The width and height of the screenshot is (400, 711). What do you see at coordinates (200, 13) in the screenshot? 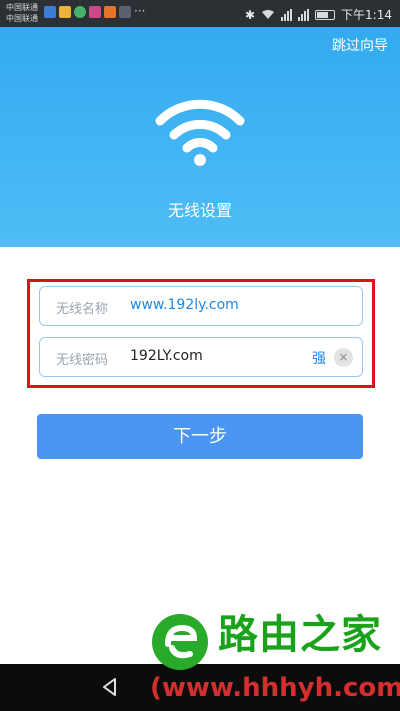
I see `status-bar: 中国联通 中国联通 ··· ✱ 下午1:14` at bounding box center [200, 13].